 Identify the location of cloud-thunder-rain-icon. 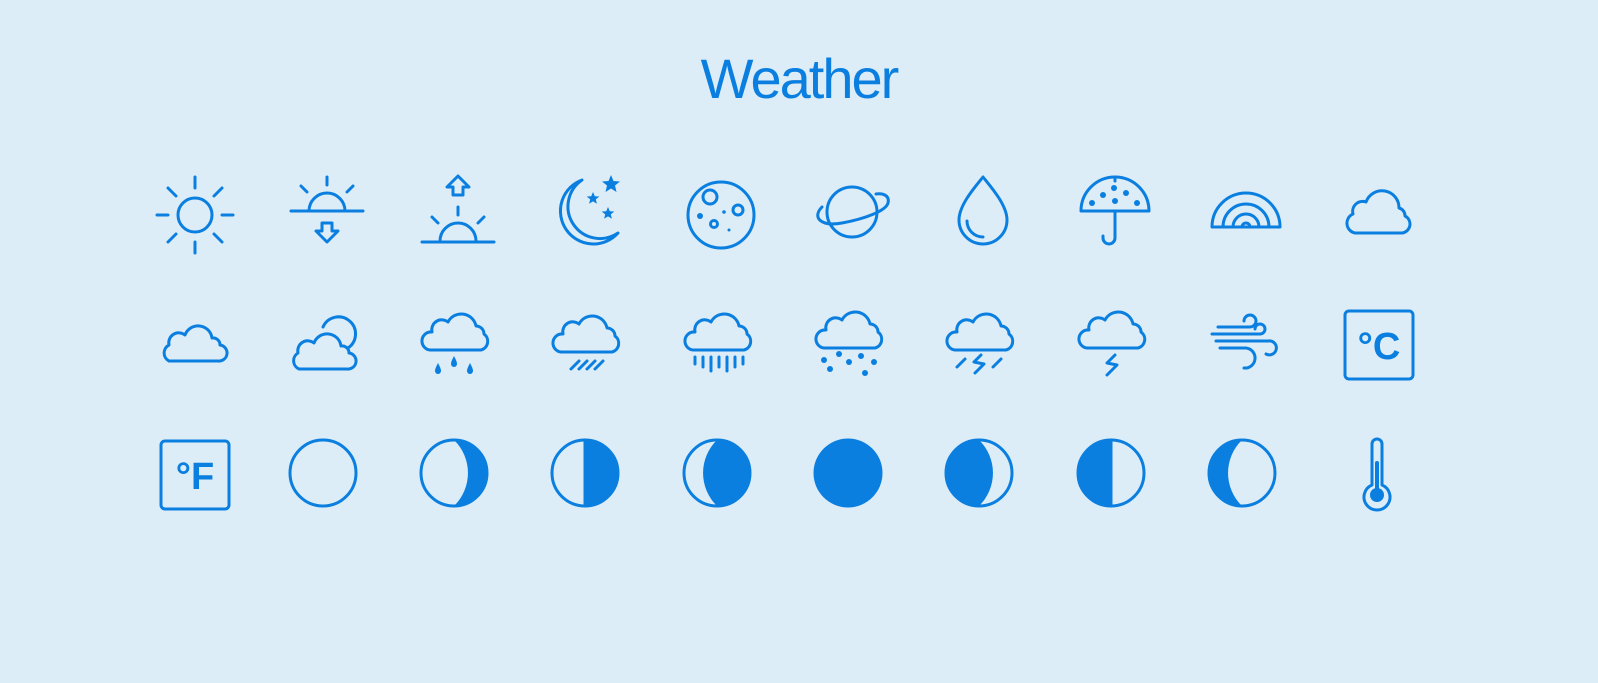
(983, 345).